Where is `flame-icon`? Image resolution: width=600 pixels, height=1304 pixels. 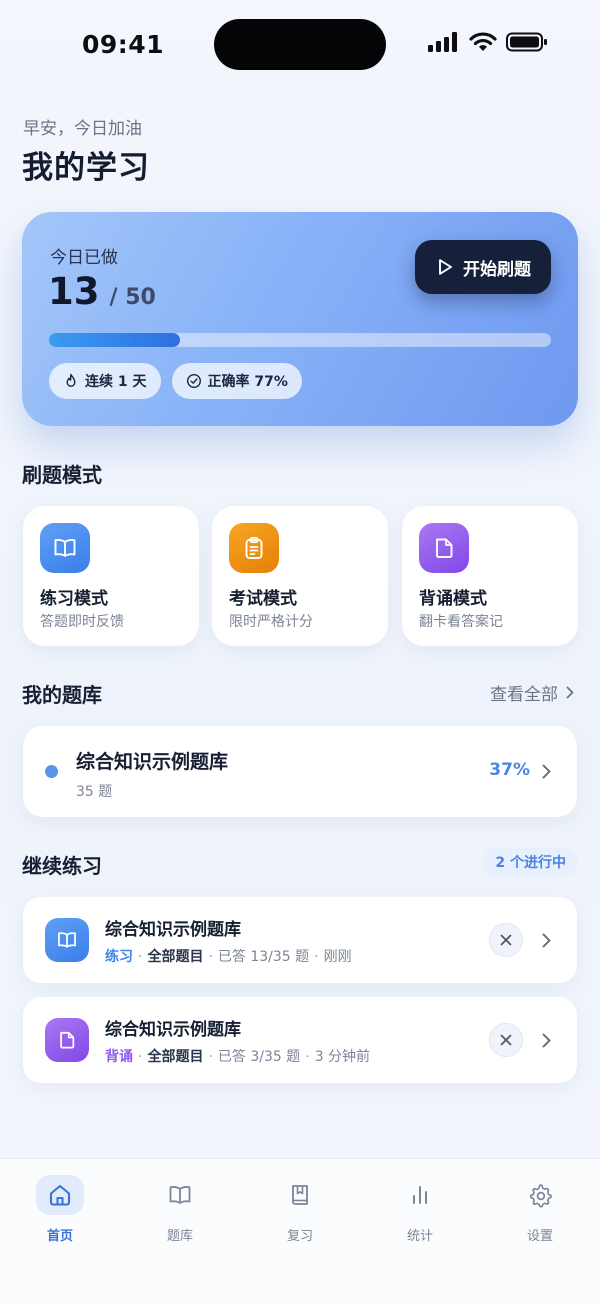
flame-icon is located at coordinates (71, 380).